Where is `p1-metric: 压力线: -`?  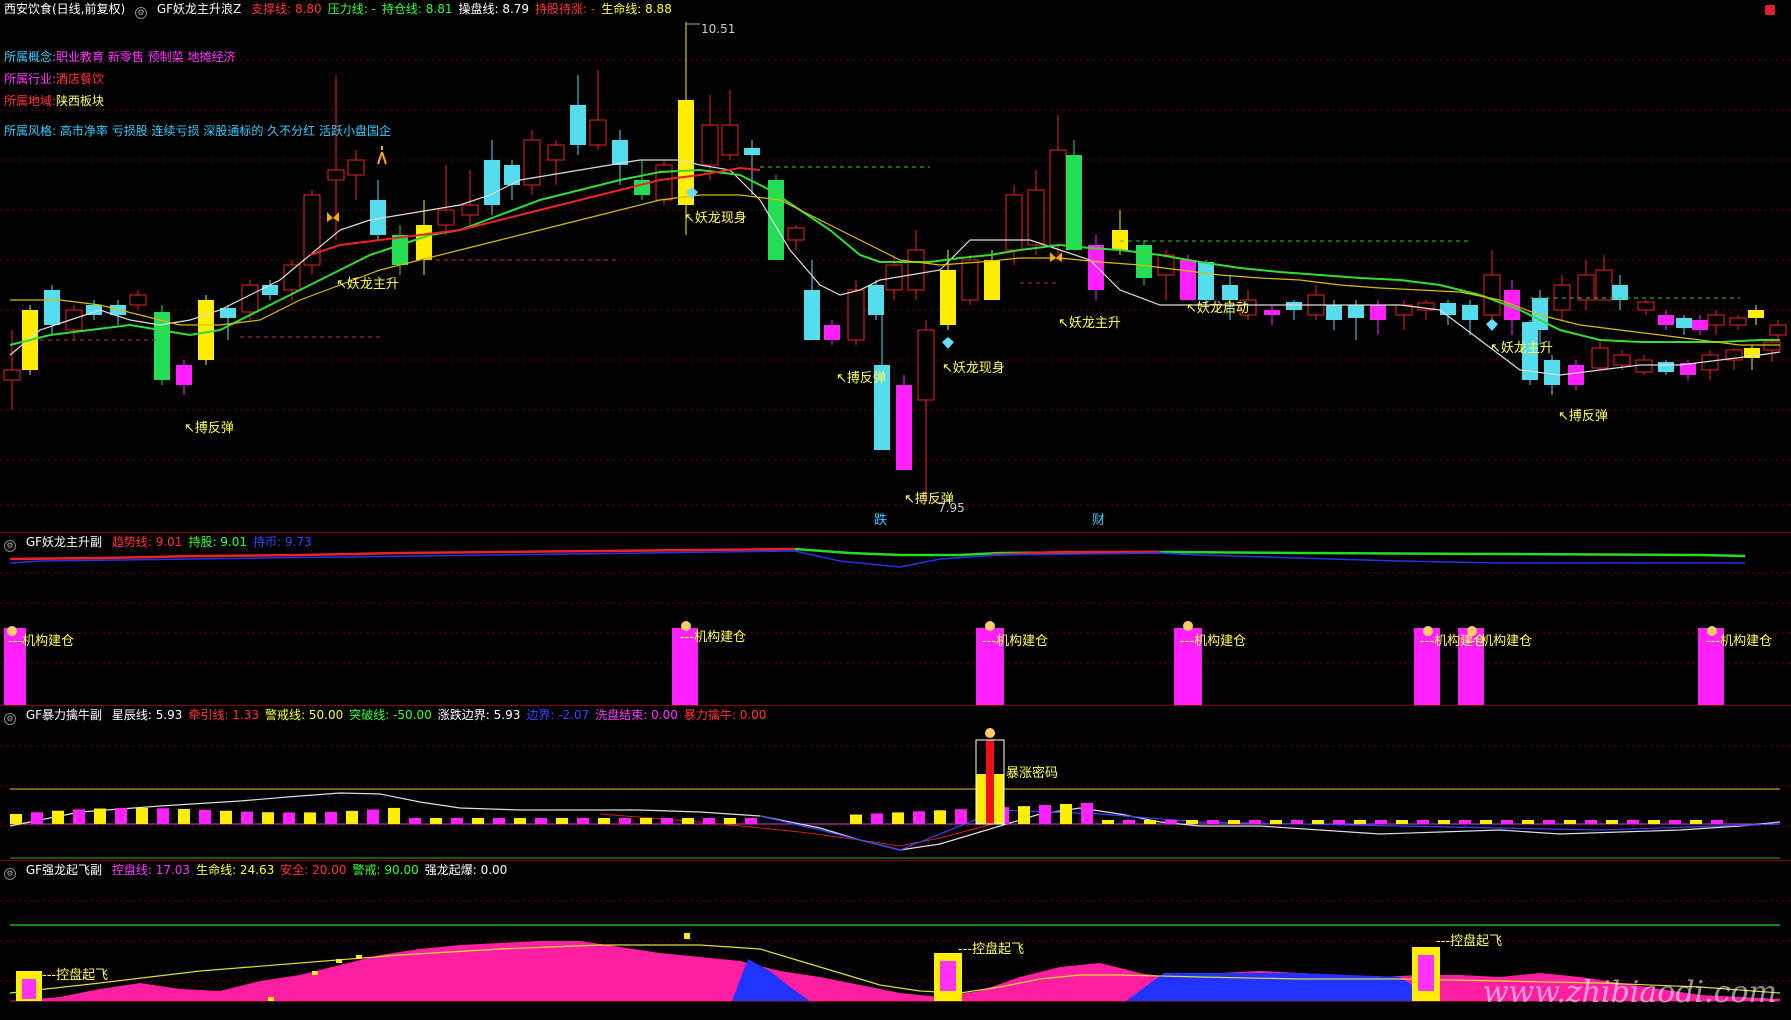 p1-metric: 压力线: - is located at coordinates (351, 9).